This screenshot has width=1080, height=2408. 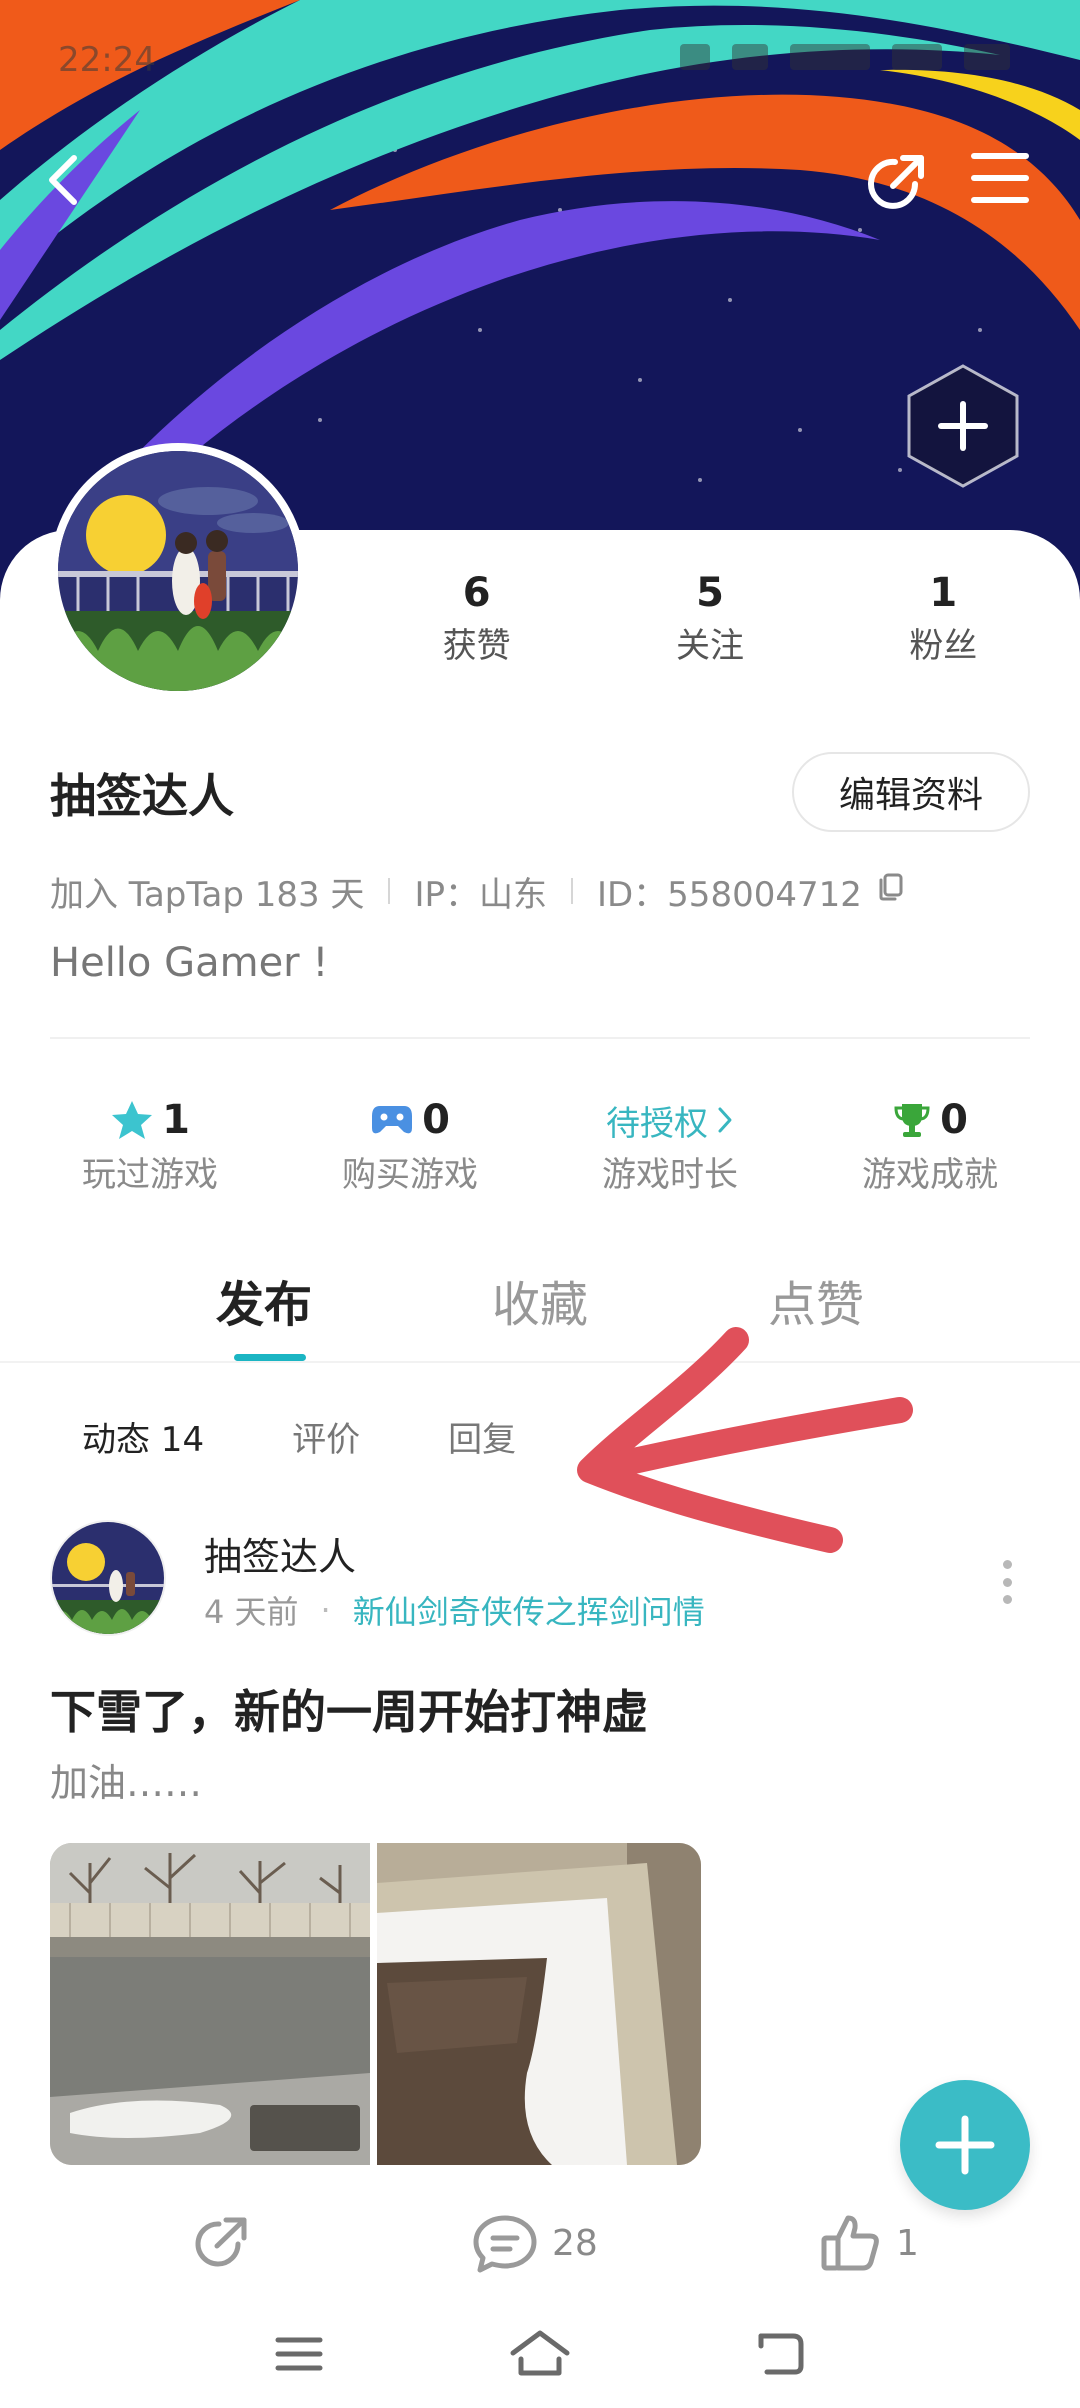 I want to click on back-button, so click(x=82, y=190).